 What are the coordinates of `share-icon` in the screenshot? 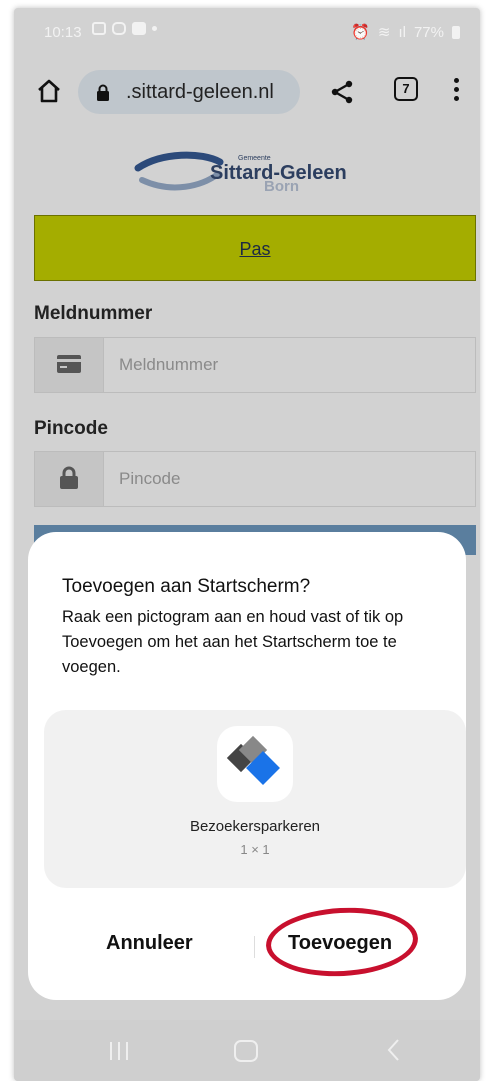 It's located at (342, 92).